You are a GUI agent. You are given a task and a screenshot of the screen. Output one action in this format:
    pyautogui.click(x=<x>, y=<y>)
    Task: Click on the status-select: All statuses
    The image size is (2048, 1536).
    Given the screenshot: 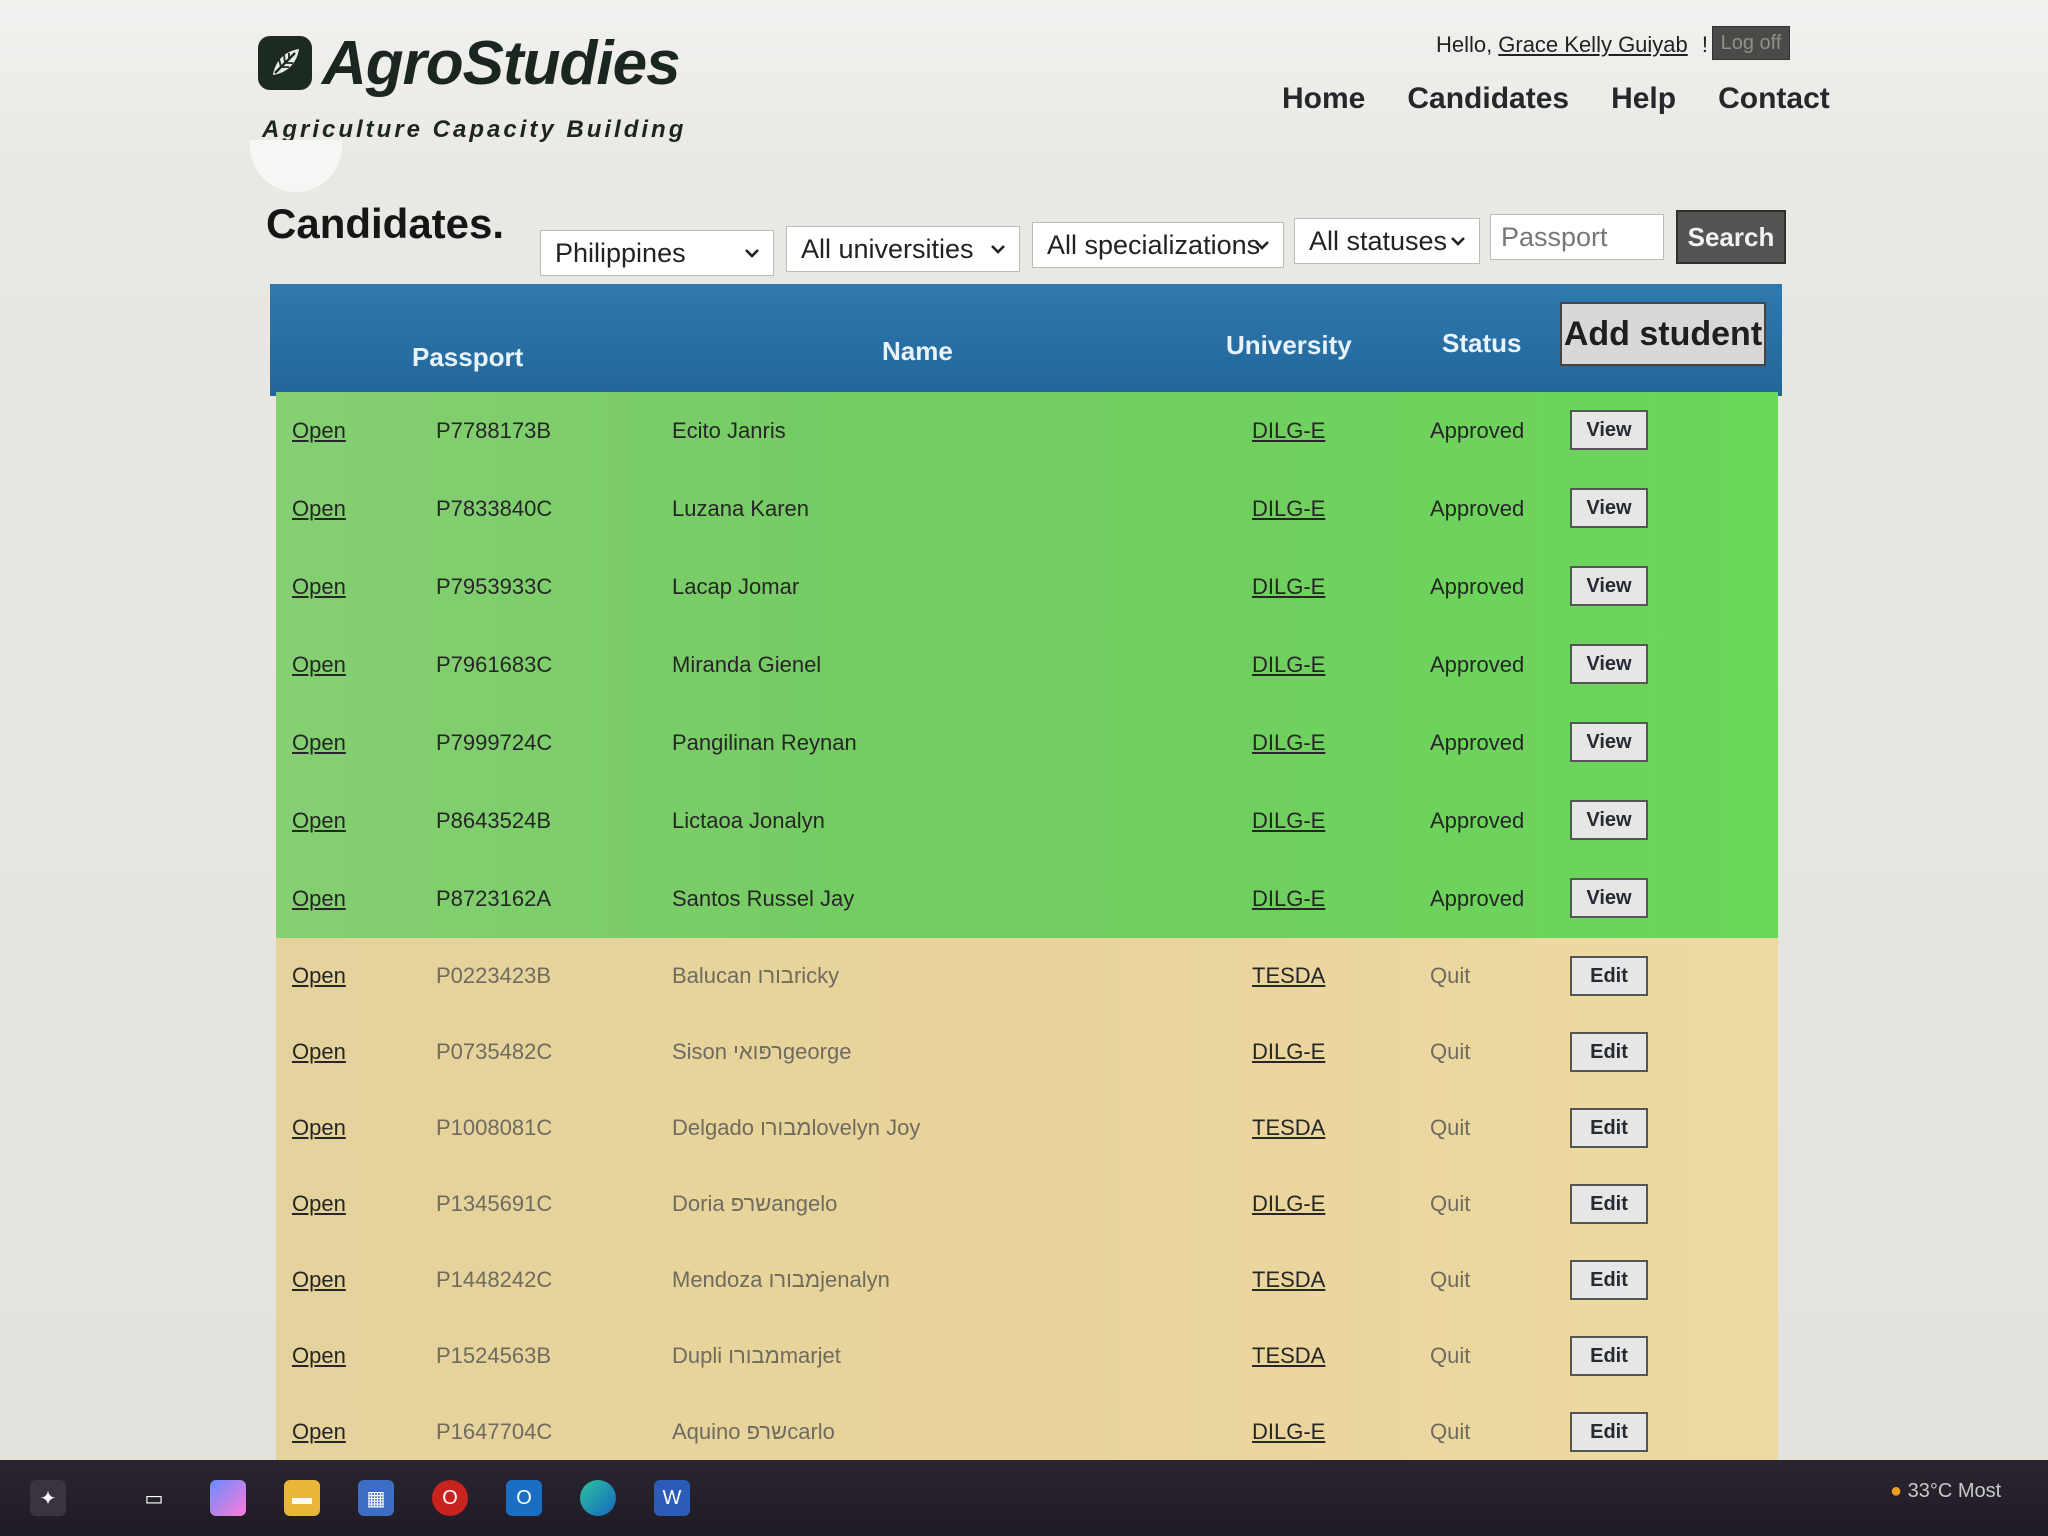 What is the action you would take?
    pyautogui.click(x=1387, y=241)
    